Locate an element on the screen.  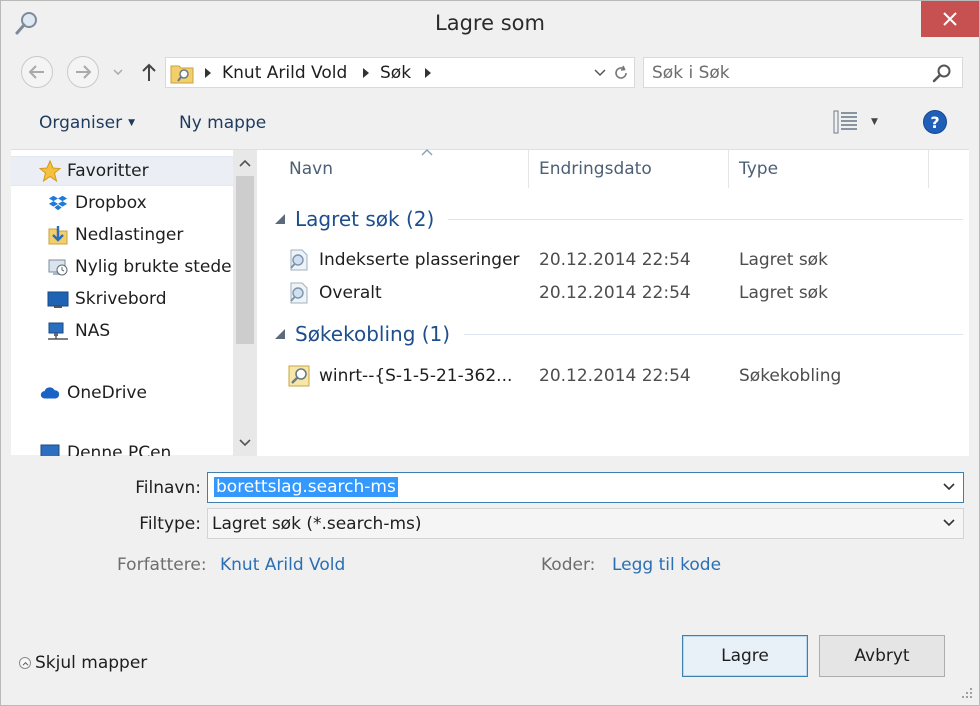
group-header-saved-searches: Lagret søk (2) is located at coordinates (618, 219).